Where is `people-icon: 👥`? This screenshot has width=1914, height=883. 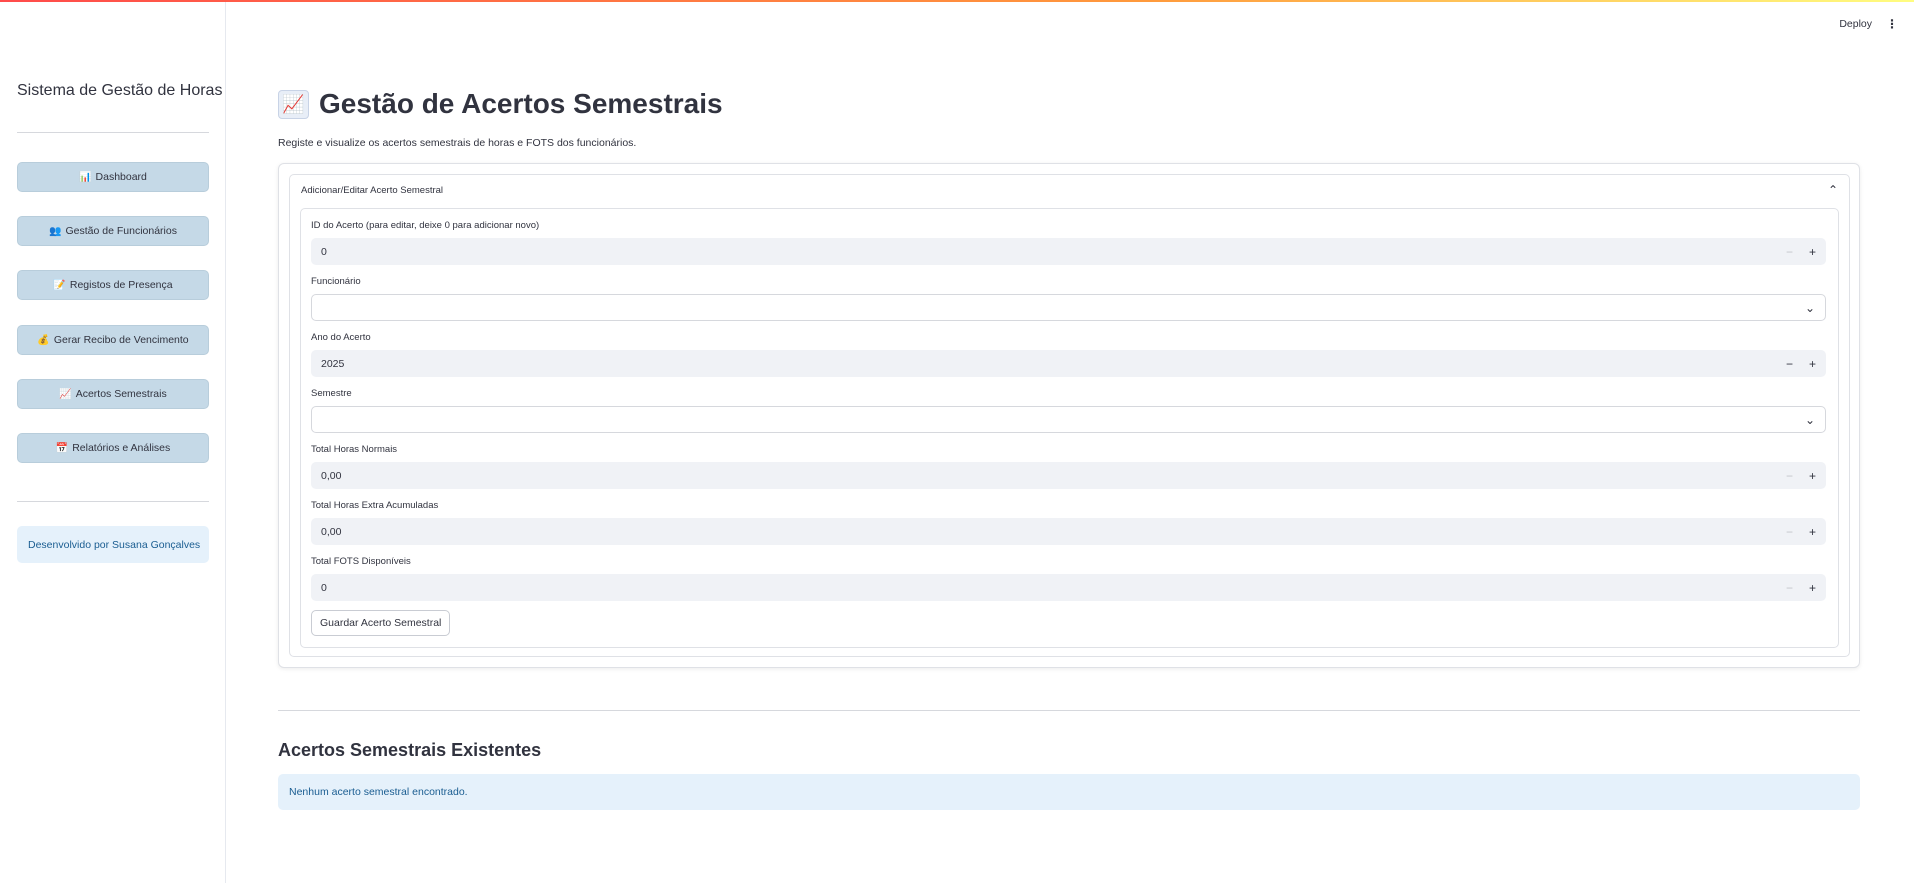 people-icon: 👥 is located at coordinates (55, 231).